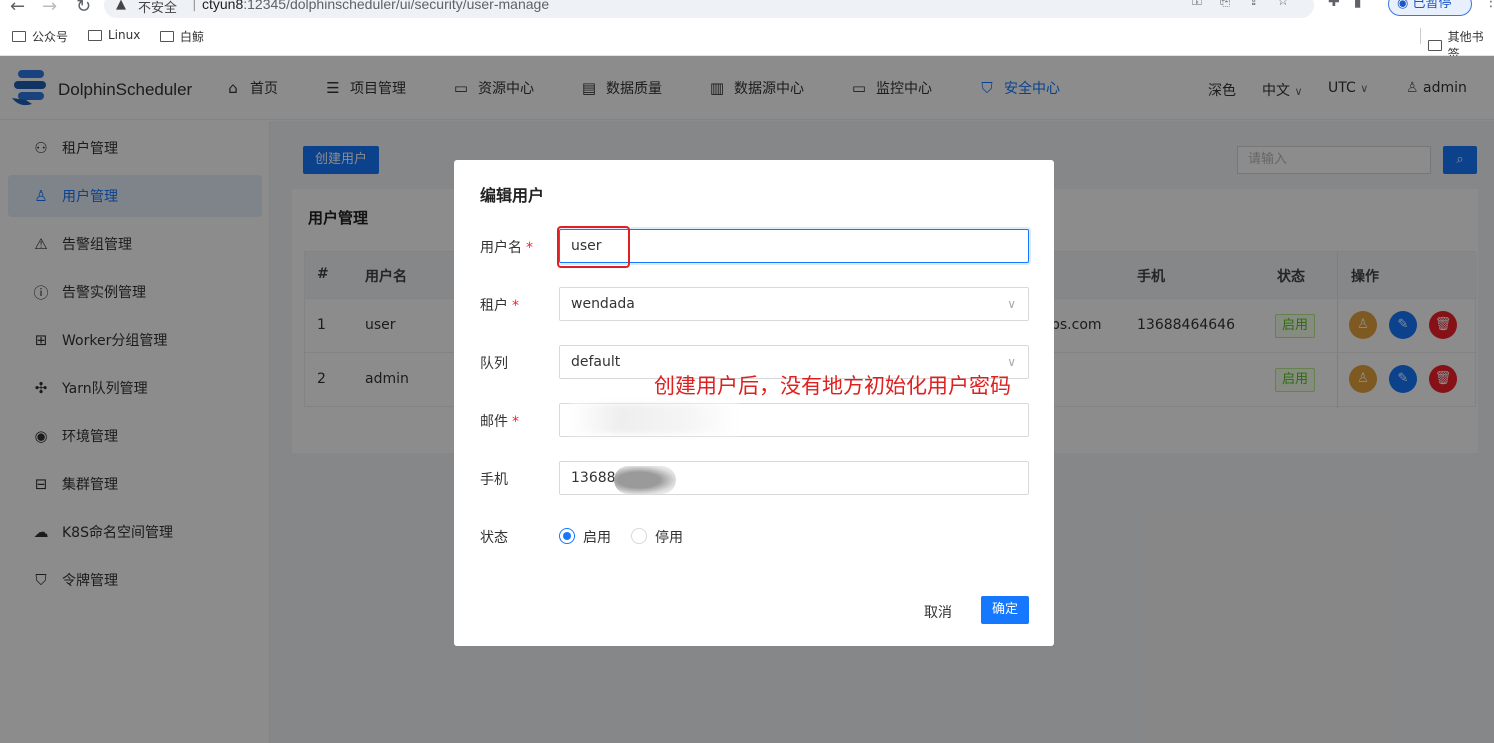 This screenshot has height=743, width=1494. Describe the element at coordinates (114, 35) in the screenshot. I see `bookmark-2: Linux` at that location.